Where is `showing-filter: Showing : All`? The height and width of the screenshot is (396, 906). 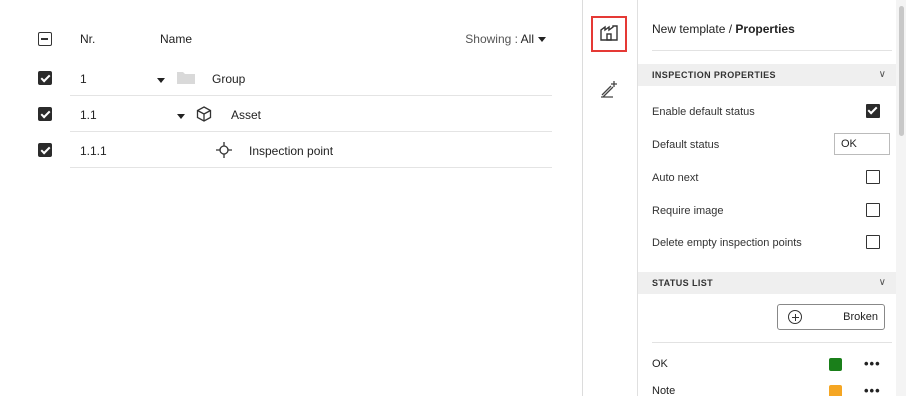
showing-filter: Showing : All is located at coordinates (505, 39).